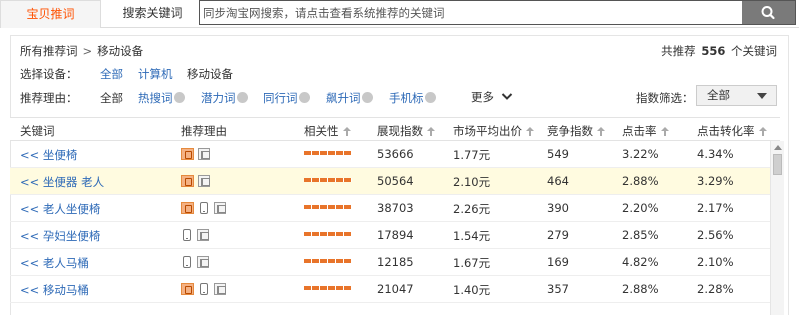 The width and height of the screenshot is (799, 315). I want to click on device-filter-label: 选择设备：, so click(49, 74).